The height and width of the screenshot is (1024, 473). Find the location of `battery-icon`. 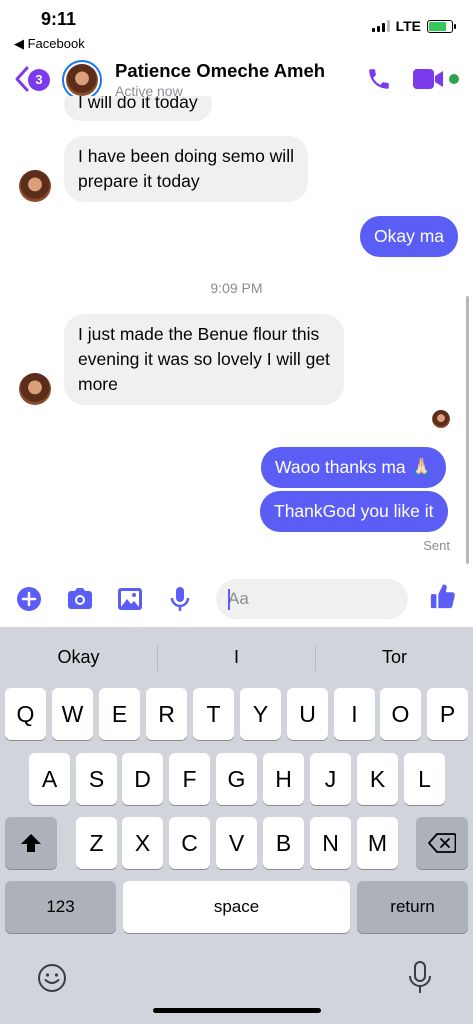

battery-icon is located at coordinates (441, 26).